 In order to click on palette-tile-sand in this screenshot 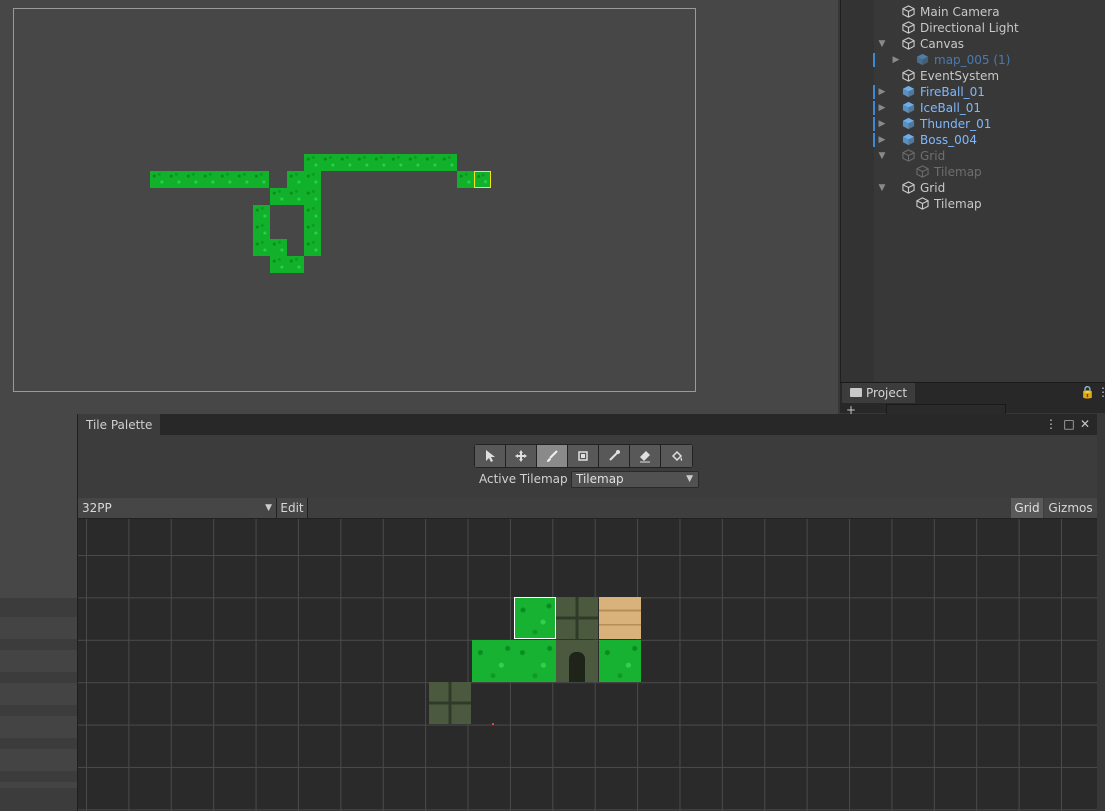, I will do `click(620, 618)`.